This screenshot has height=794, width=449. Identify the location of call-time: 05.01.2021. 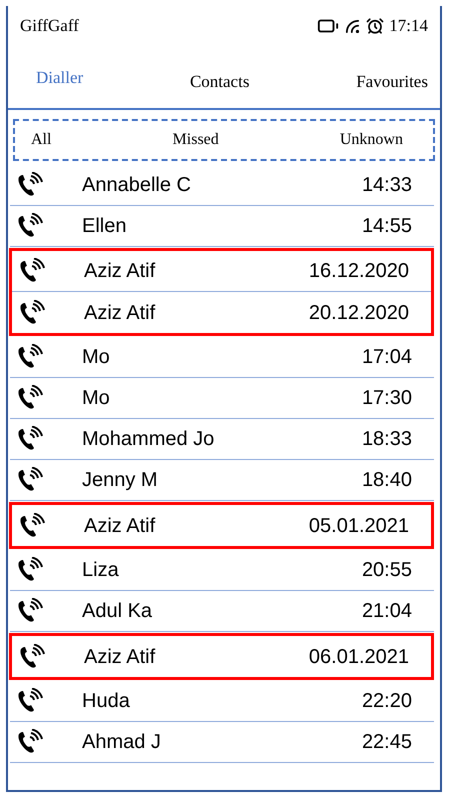
(358, 526).